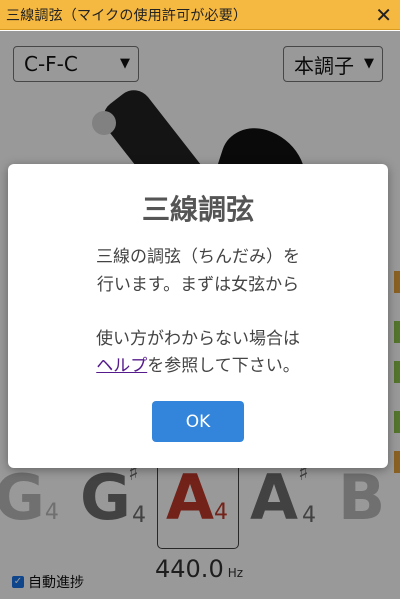 The height and width of the screenshot is (599, 400). Describe the element at coordinates (198, 257) in the screenshot. I see `dialog-text-line: 三線の調弦（ちんだみ）を` at that location.